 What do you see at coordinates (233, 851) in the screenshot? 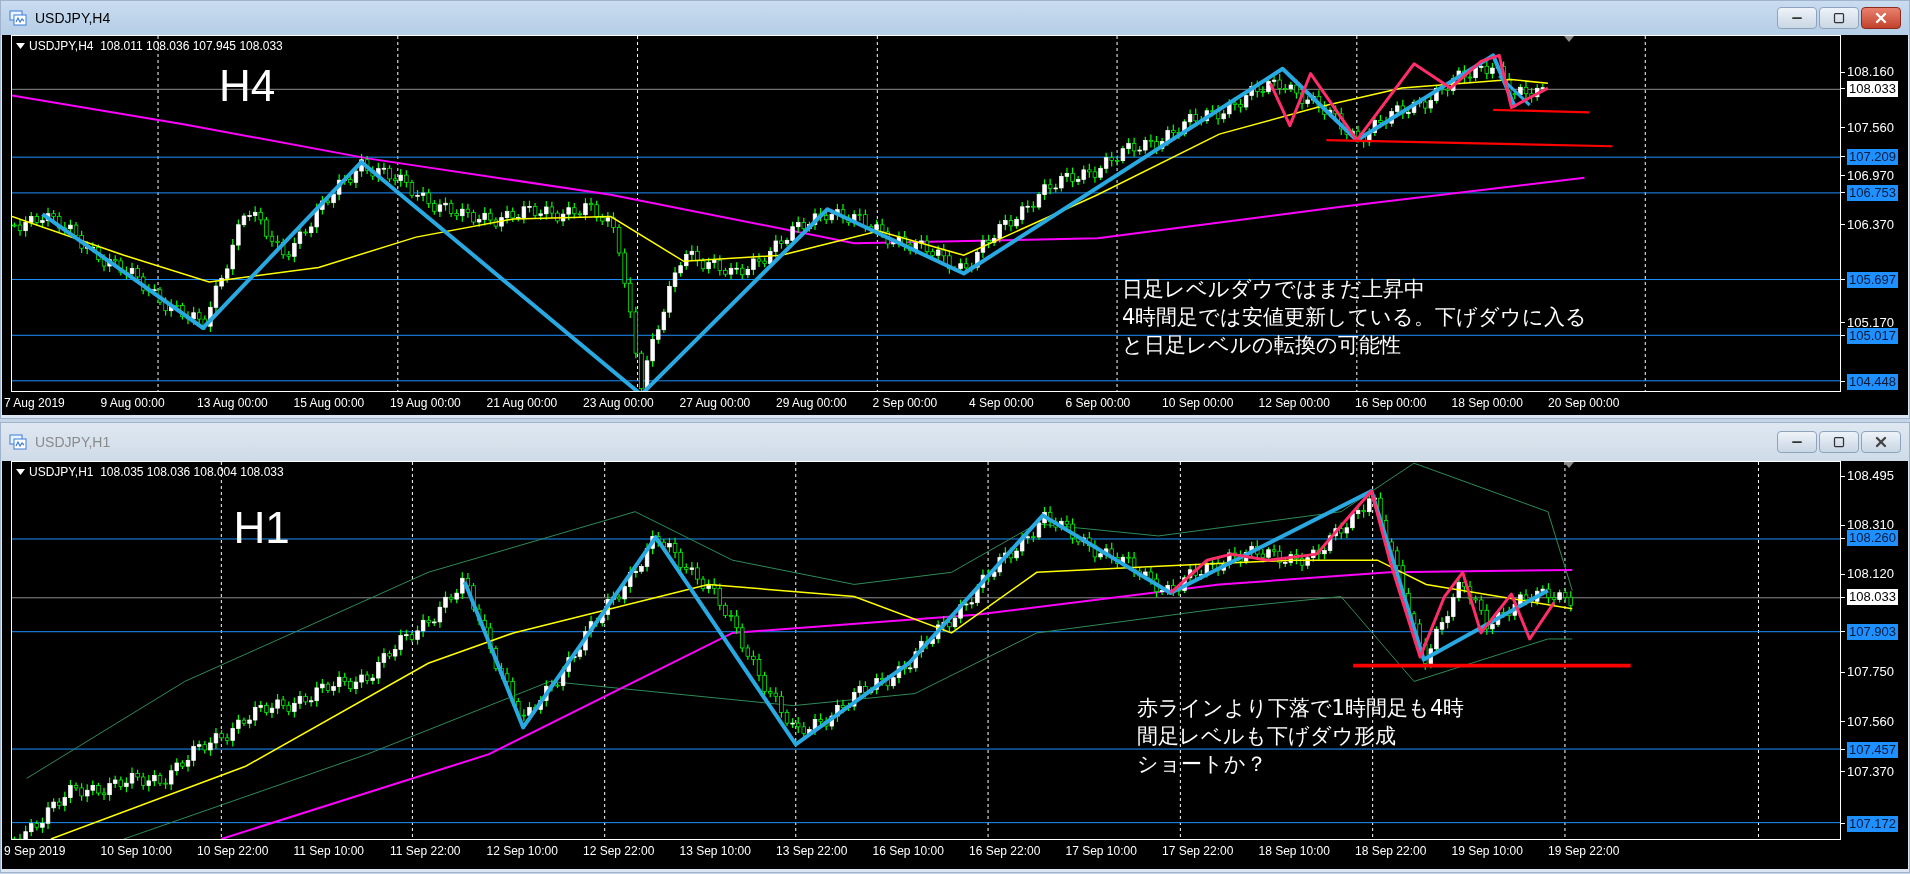
I see `time-label: 10 Sep 22:00` at bounding box center [233, 851].